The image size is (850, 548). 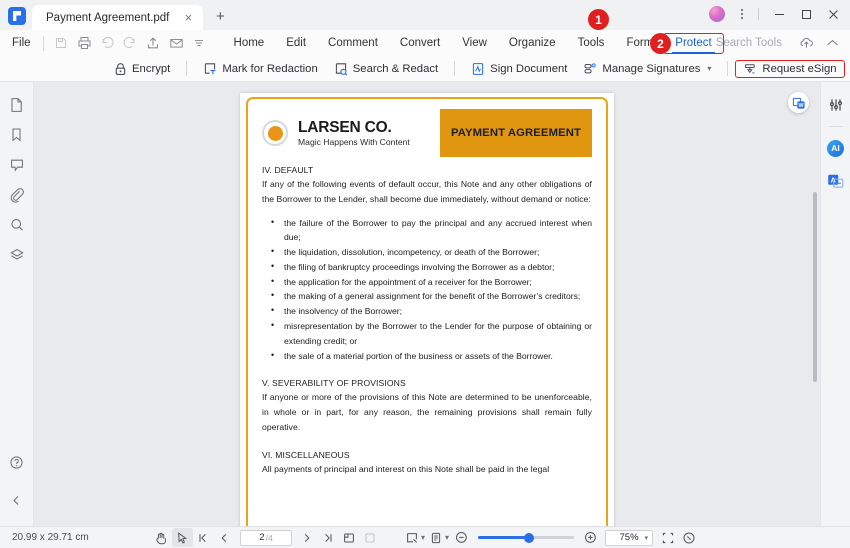 What do you see at coordinates (598, 19) in the screenshot?
I see `callout-badge-1: 1` at bounding box center [598, 19].